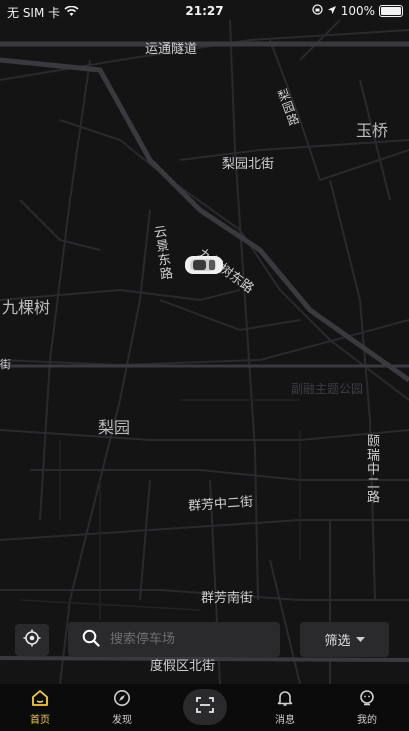  I want to click on map-label-left-fragment: 街, so click(5, 364).